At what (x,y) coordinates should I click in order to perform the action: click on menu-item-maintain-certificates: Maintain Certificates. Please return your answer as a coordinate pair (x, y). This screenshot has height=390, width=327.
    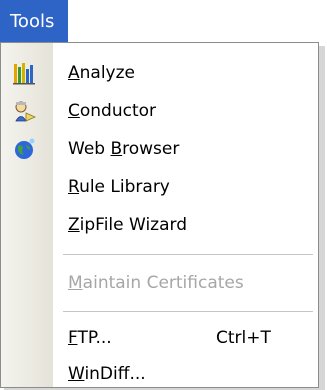
    Looking at the image, I should click on (159, 283).